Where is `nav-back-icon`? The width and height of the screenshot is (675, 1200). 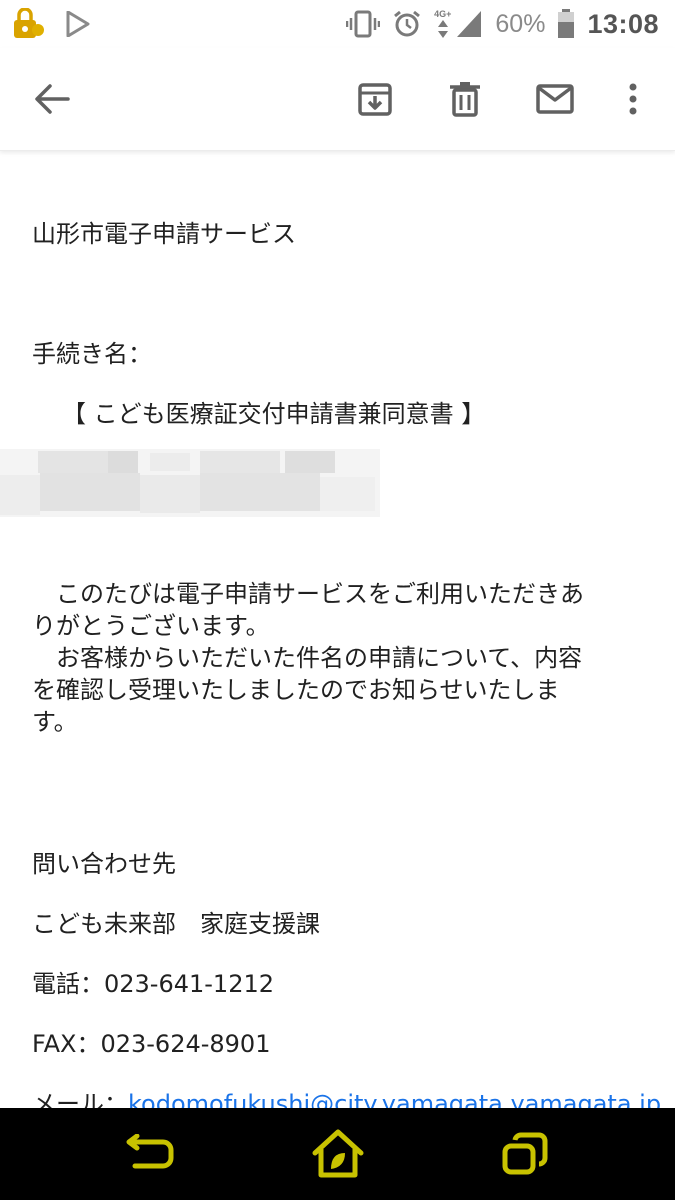
nav-back-icon is located at coordinates (150, 1151).